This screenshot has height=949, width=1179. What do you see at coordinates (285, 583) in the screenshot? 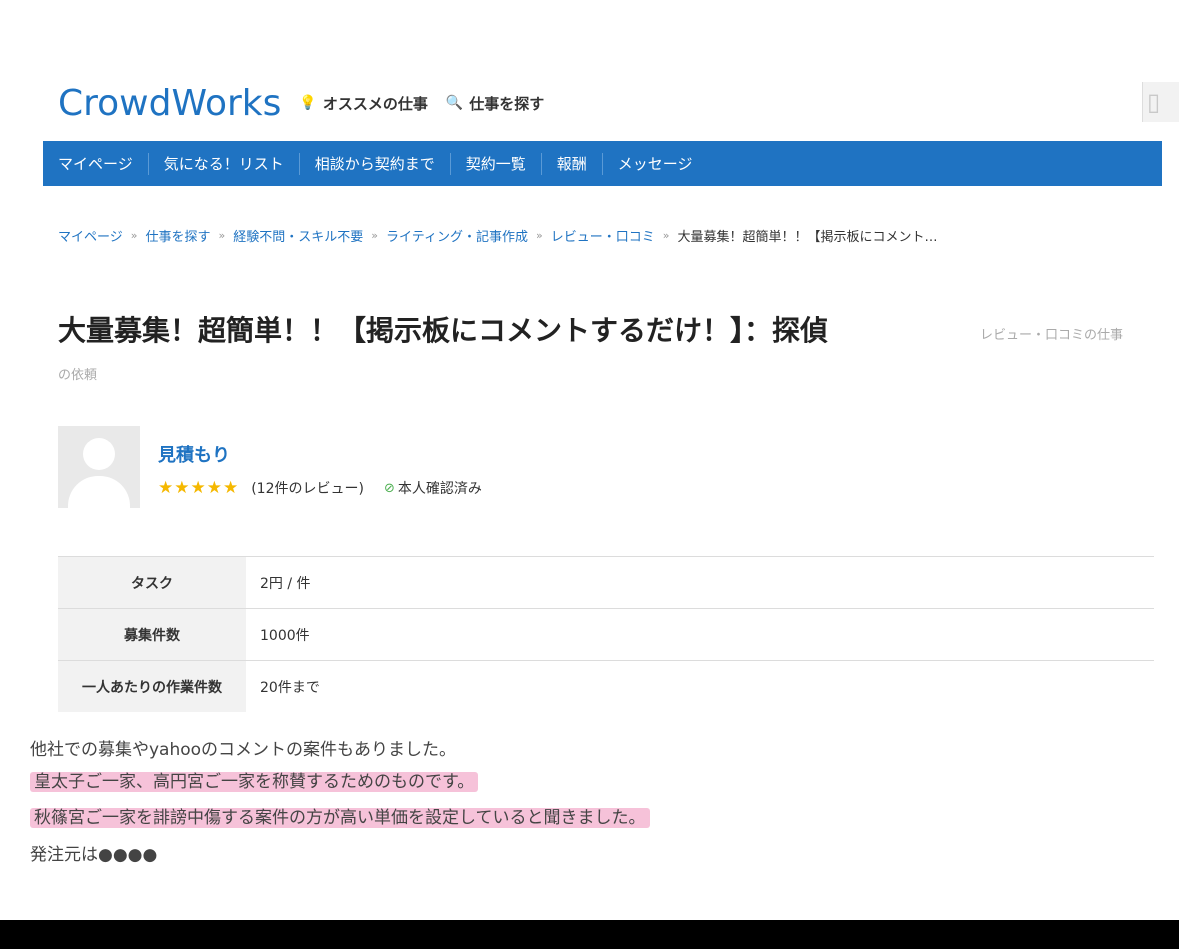
I see `table-cell: 2円 / 件` at bounding box center [285, 583].